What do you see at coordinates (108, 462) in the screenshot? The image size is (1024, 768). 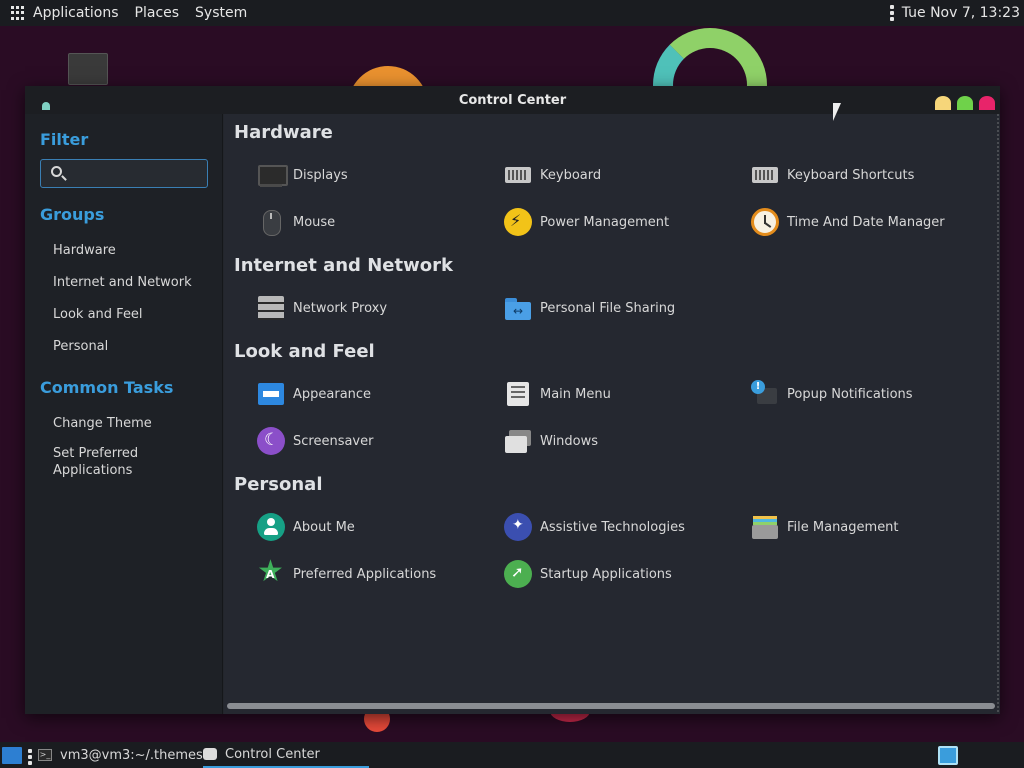 I see `task-set-preferred-applications: Set Preferred Applications` at bounding box center [108, 462].